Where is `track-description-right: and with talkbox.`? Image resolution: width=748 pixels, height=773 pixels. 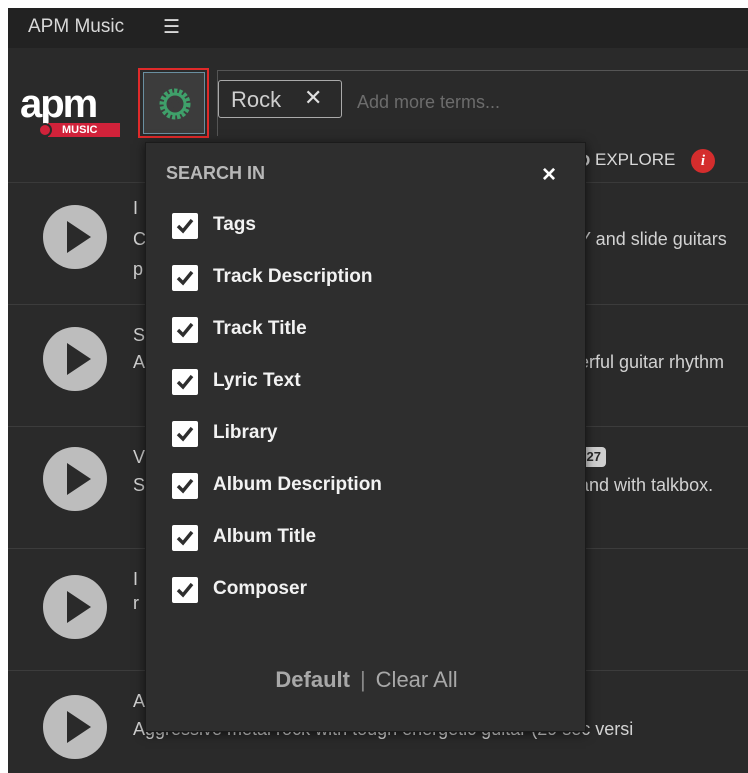
track-description-right: and with talkbox. is located at coordinates (646, 485).